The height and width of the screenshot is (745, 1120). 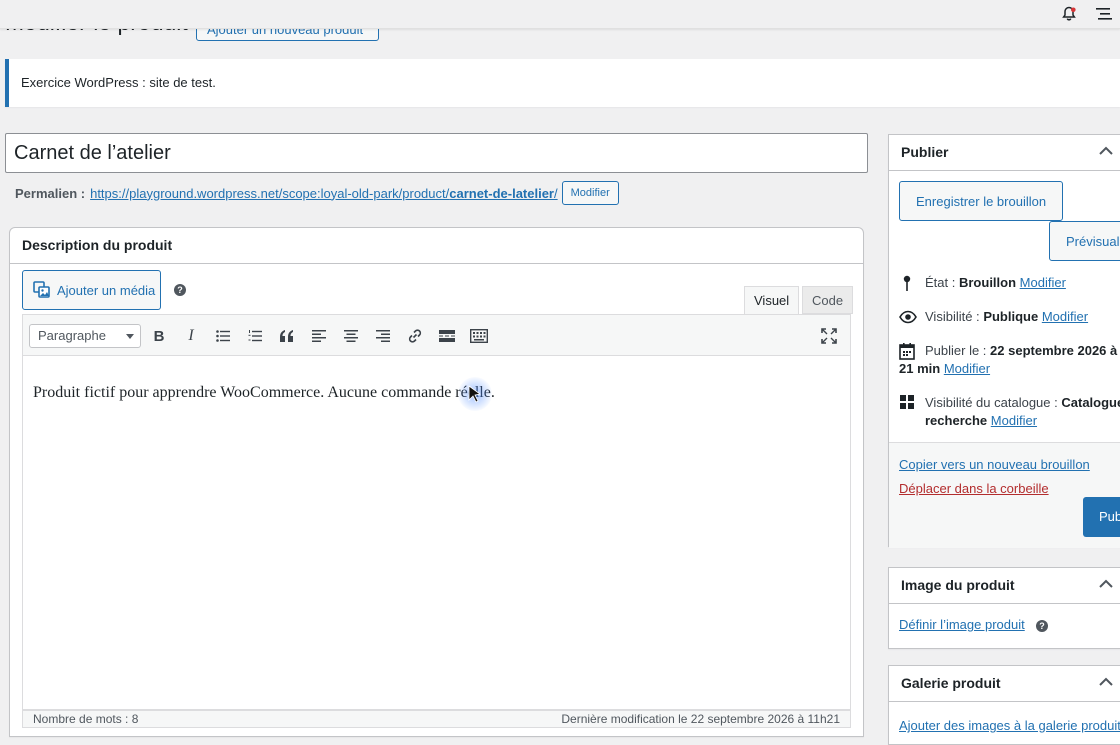 What do you see at coordinates (255, 336) in the screenshot?
I see `numbered-list-icon` at bounding box center [255, 336].